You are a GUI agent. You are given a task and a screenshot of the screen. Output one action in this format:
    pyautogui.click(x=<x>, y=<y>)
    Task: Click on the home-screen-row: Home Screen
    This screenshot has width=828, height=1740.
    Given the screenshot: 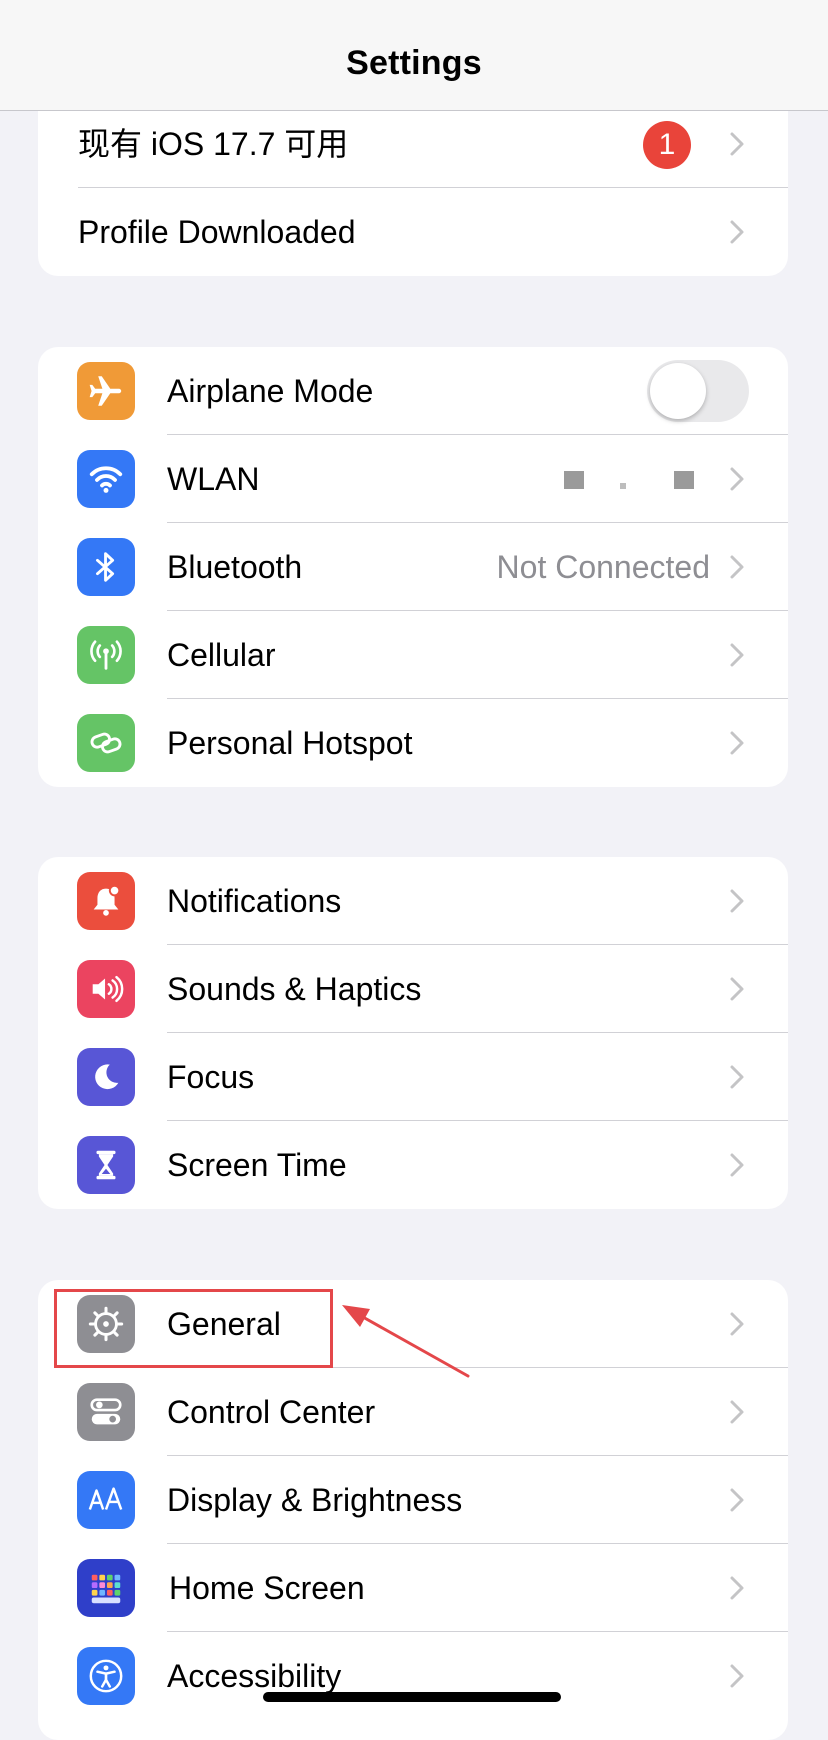 What is the action you would take?
    pyautogui.click(x=413, y=1588)
    